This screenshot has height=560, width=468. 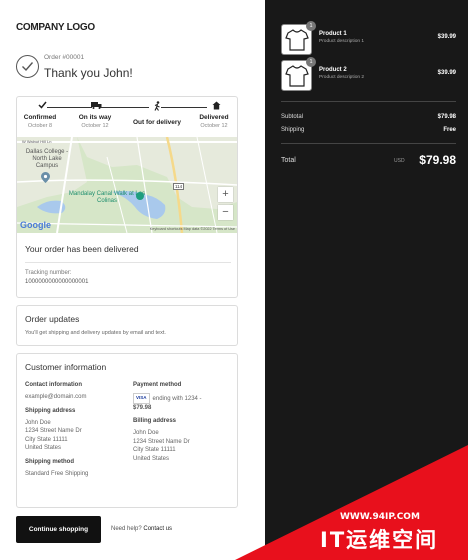 What do you see at coordinates (75, 469) in the screenshot?
I see `shipping-method-block: Shipping method Standard Free Shipping` at bounding box center [75, 469].